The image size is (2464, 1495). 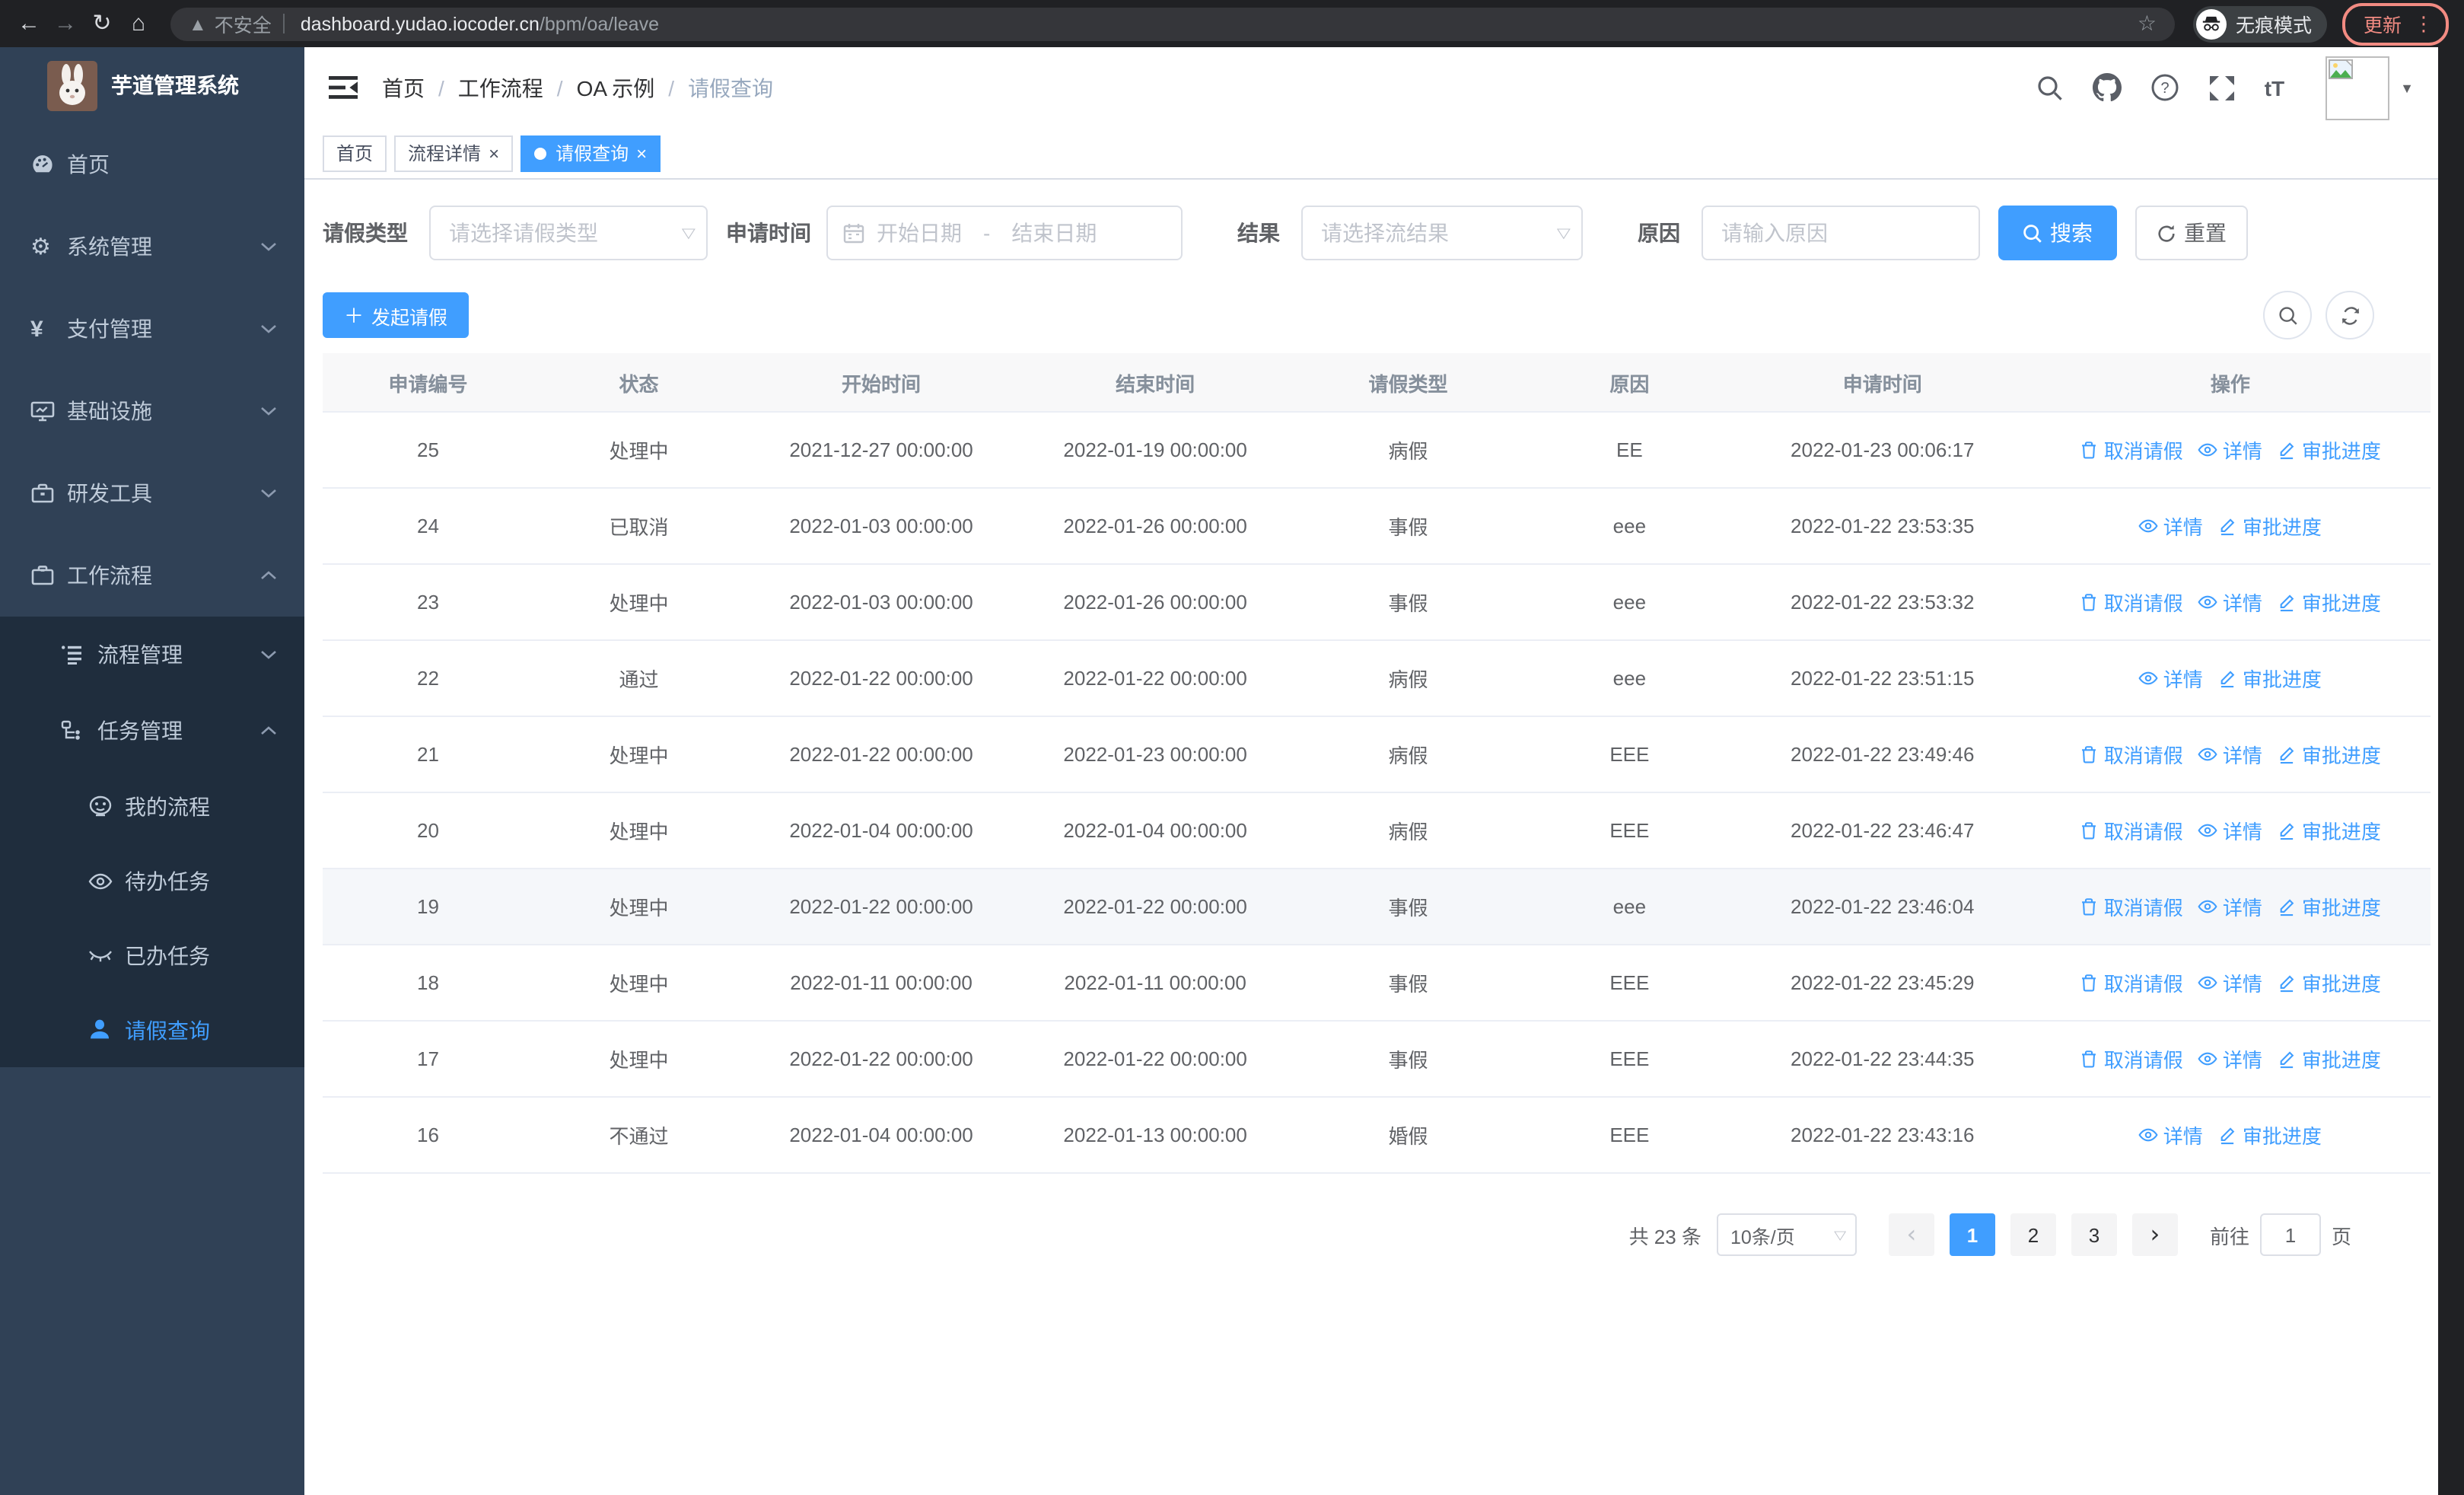 I want to click on leave-type-select: 请选择请假类型 ▽, so click(x=568, y=233).